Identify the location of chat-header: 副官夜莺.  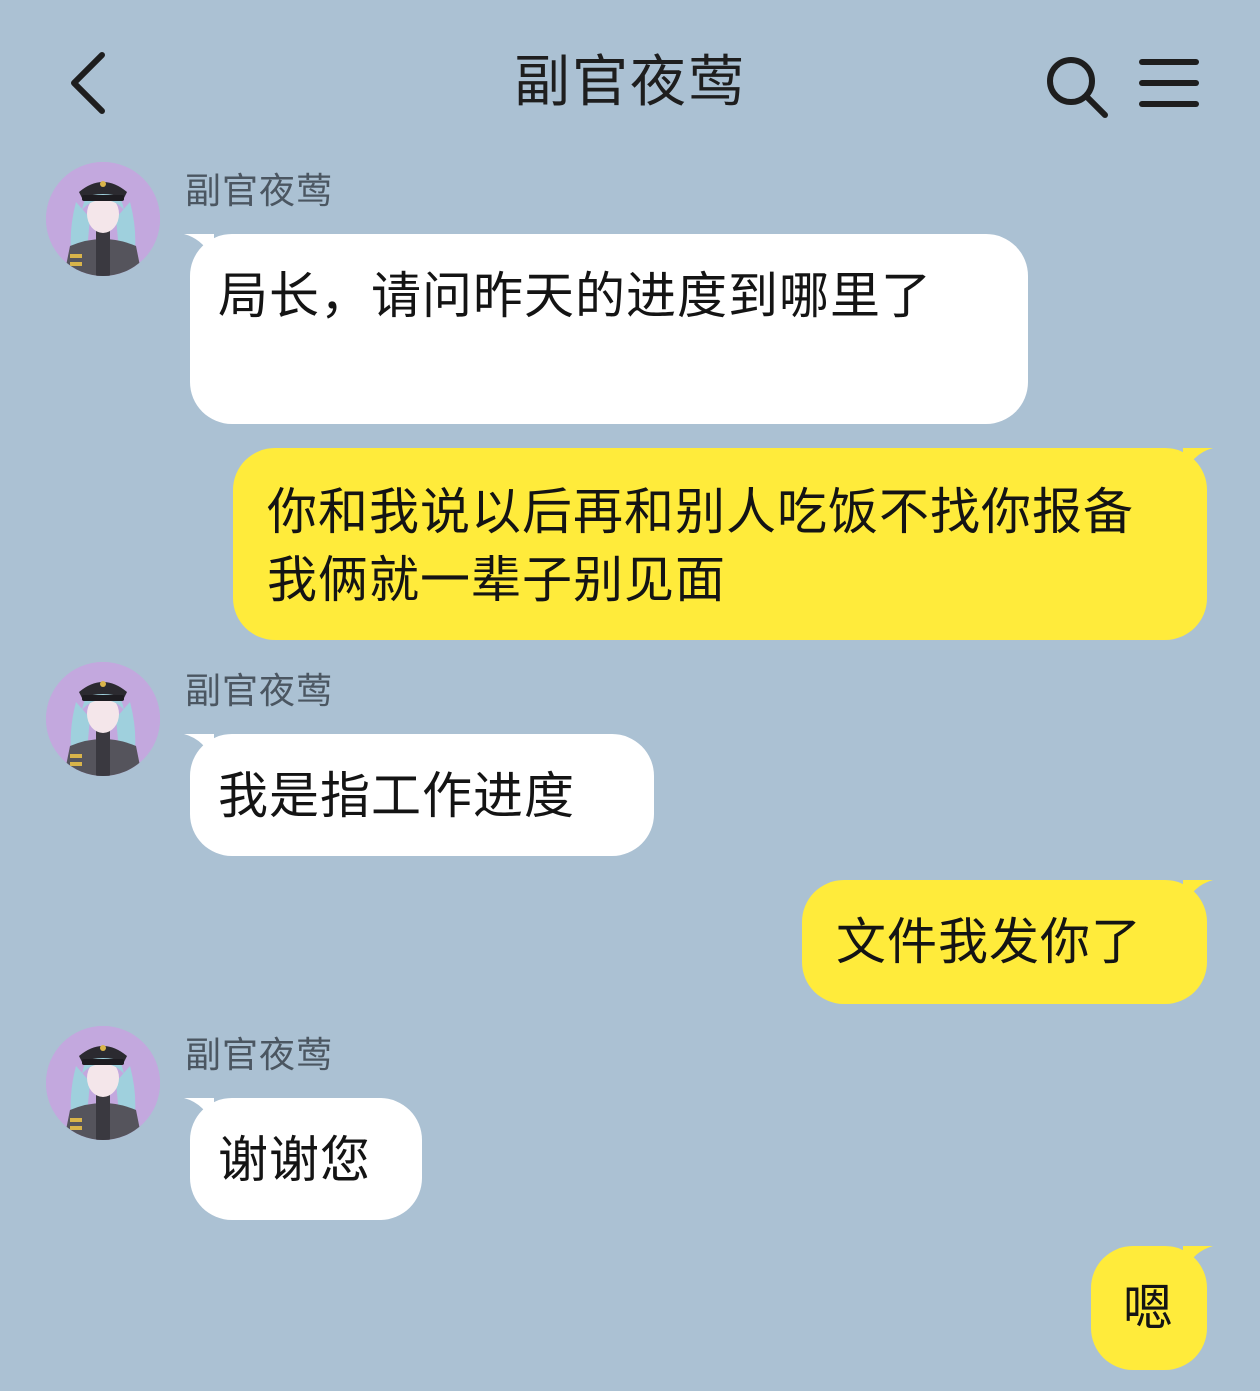
(630, 80).